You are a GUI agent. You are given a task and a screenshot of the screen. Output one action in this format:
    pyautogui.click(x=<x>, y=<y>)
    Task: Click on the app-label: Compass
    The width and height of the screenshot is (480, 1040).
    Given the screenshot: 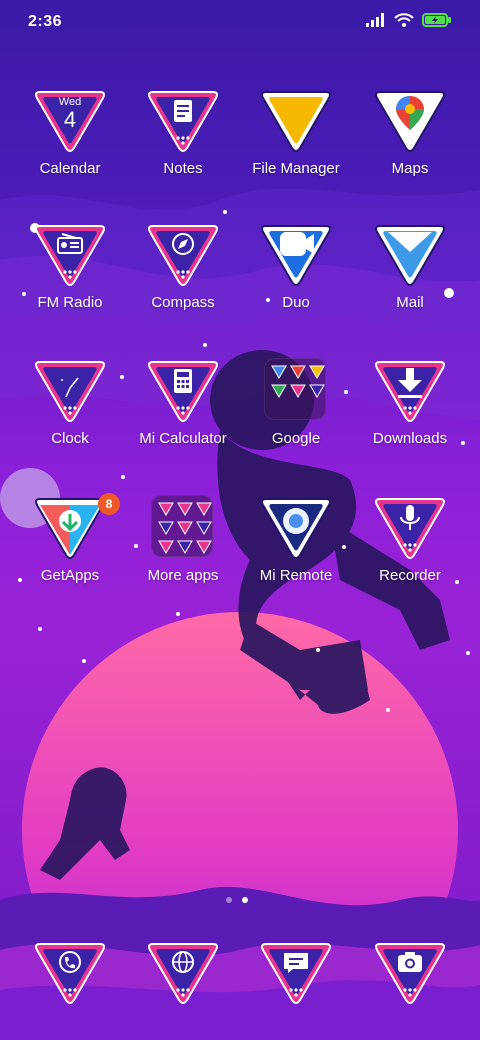 What is the action you would take?
    pyautogui.click(x=183, y=302)
    